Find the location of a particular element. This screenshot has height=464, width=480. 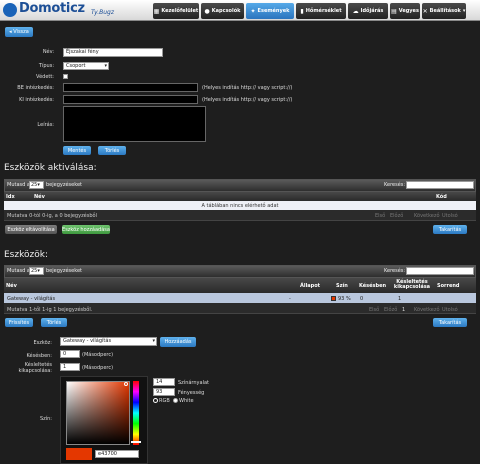

off-delay-input: 1 is located at coordinates (70, 367).